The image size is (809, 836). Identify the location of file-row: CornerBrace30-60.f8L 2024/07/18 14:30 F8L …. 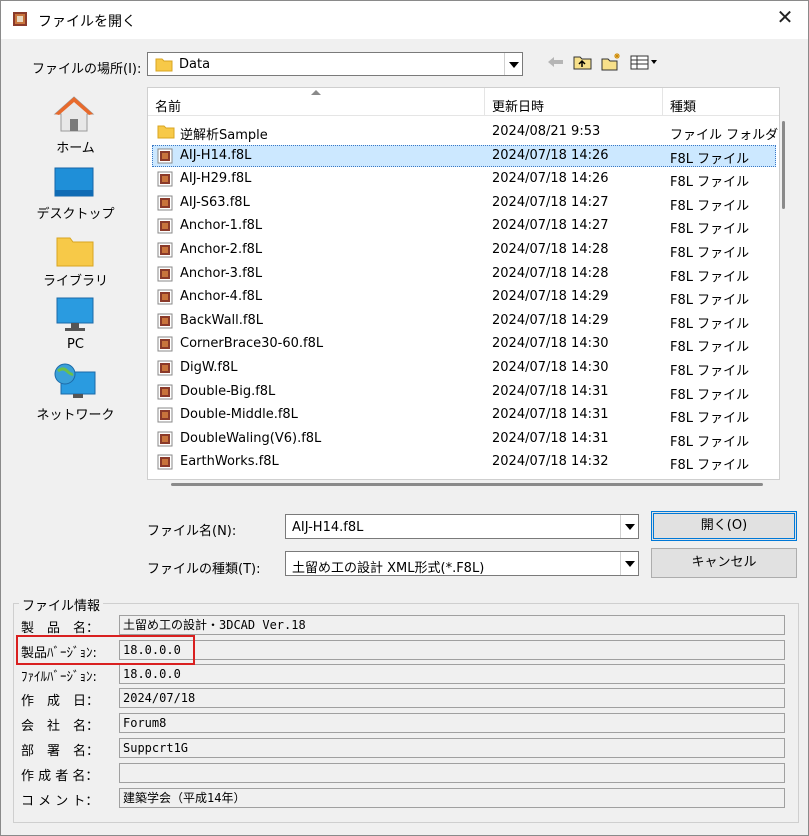
(463, 344).